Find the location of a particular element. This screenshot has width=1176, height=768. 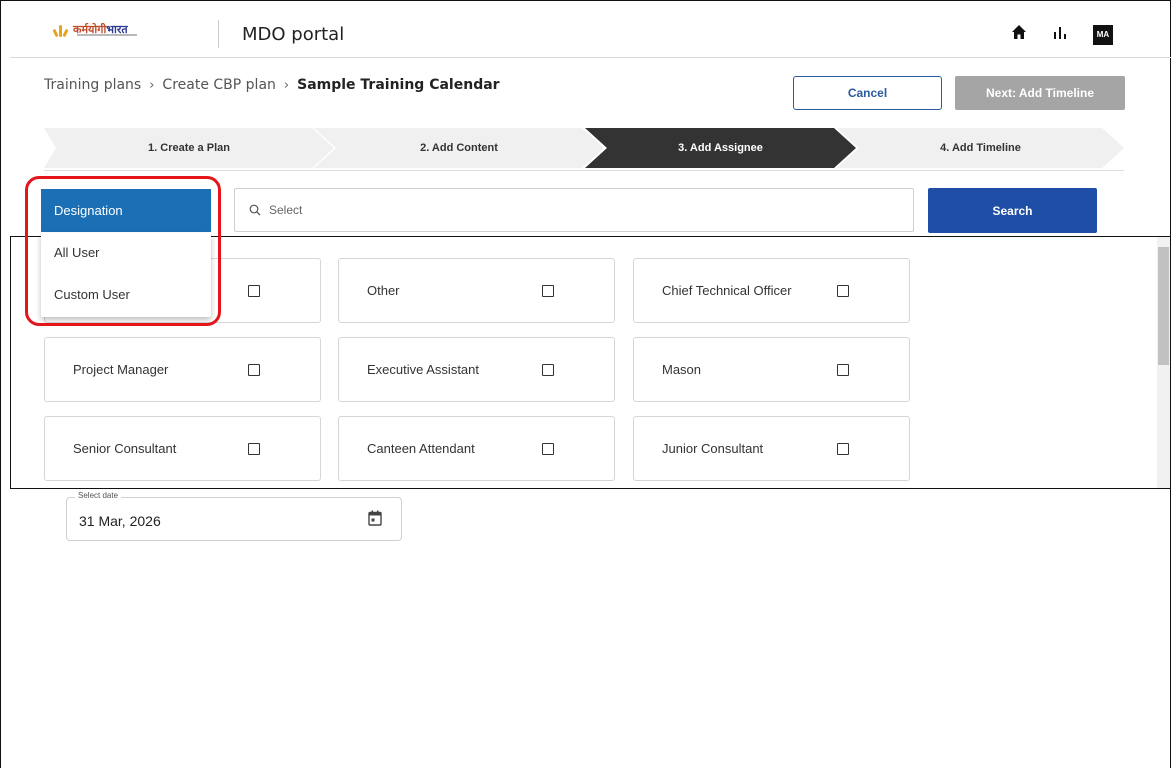

avatar: MA is located at coordinates (1103, 34).